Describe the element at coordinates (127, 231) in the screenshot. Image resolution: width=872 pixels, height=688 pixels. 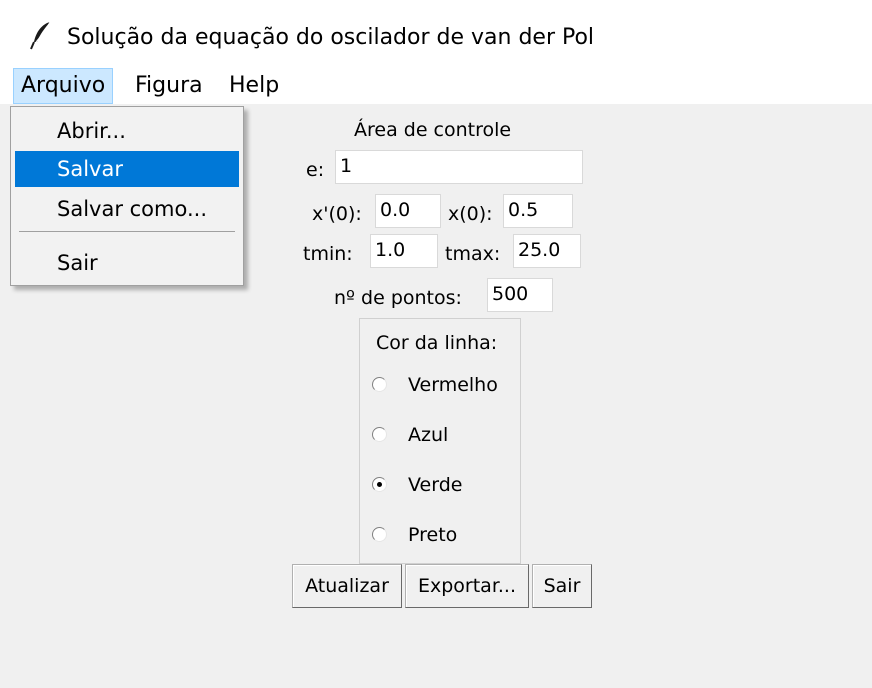
I see `menu-separator` at that location.